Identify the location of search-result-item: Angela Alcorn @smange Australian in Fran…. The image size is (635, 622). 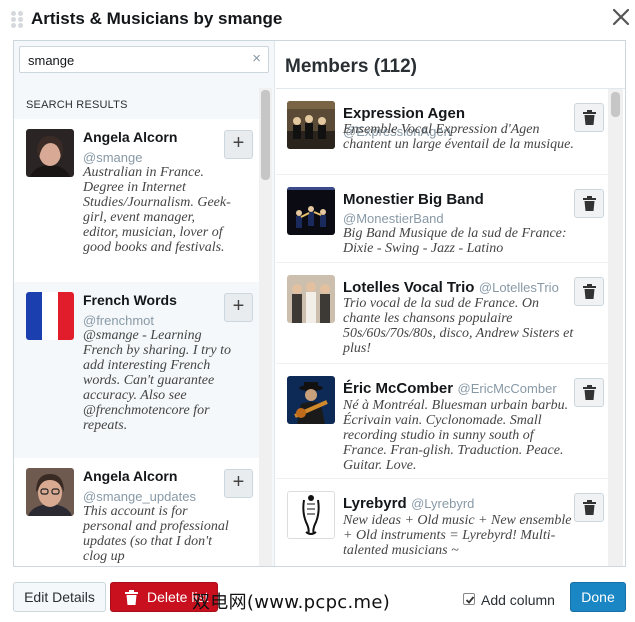
(136, 200).